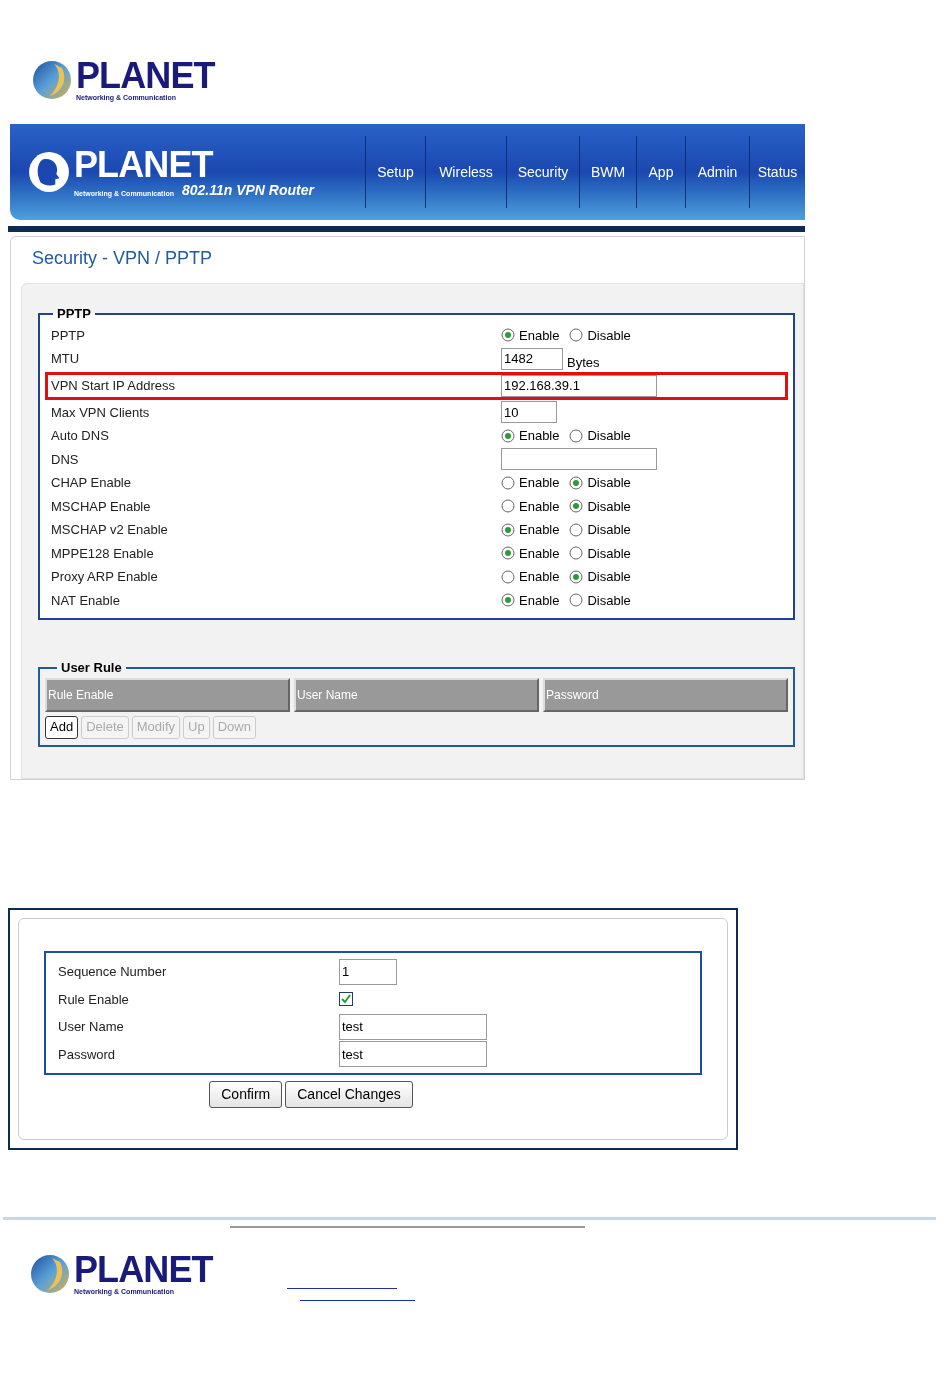 Image resolution: width=950 pixels, height=1379 pixels. Describe the element at coordinates (110, 530) in the screenshot. I see `field-label: MSCHAP v2 Enable` at that location.